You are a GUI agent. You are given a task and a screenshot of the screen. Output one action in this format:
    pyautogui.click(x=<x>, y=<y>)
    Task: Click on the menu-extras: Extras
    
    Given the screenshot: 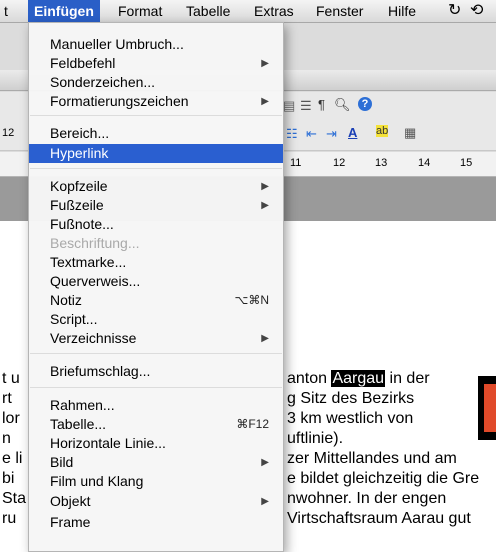 What is the action you would take?
    pyautogui.click(x=274, y=11)
    